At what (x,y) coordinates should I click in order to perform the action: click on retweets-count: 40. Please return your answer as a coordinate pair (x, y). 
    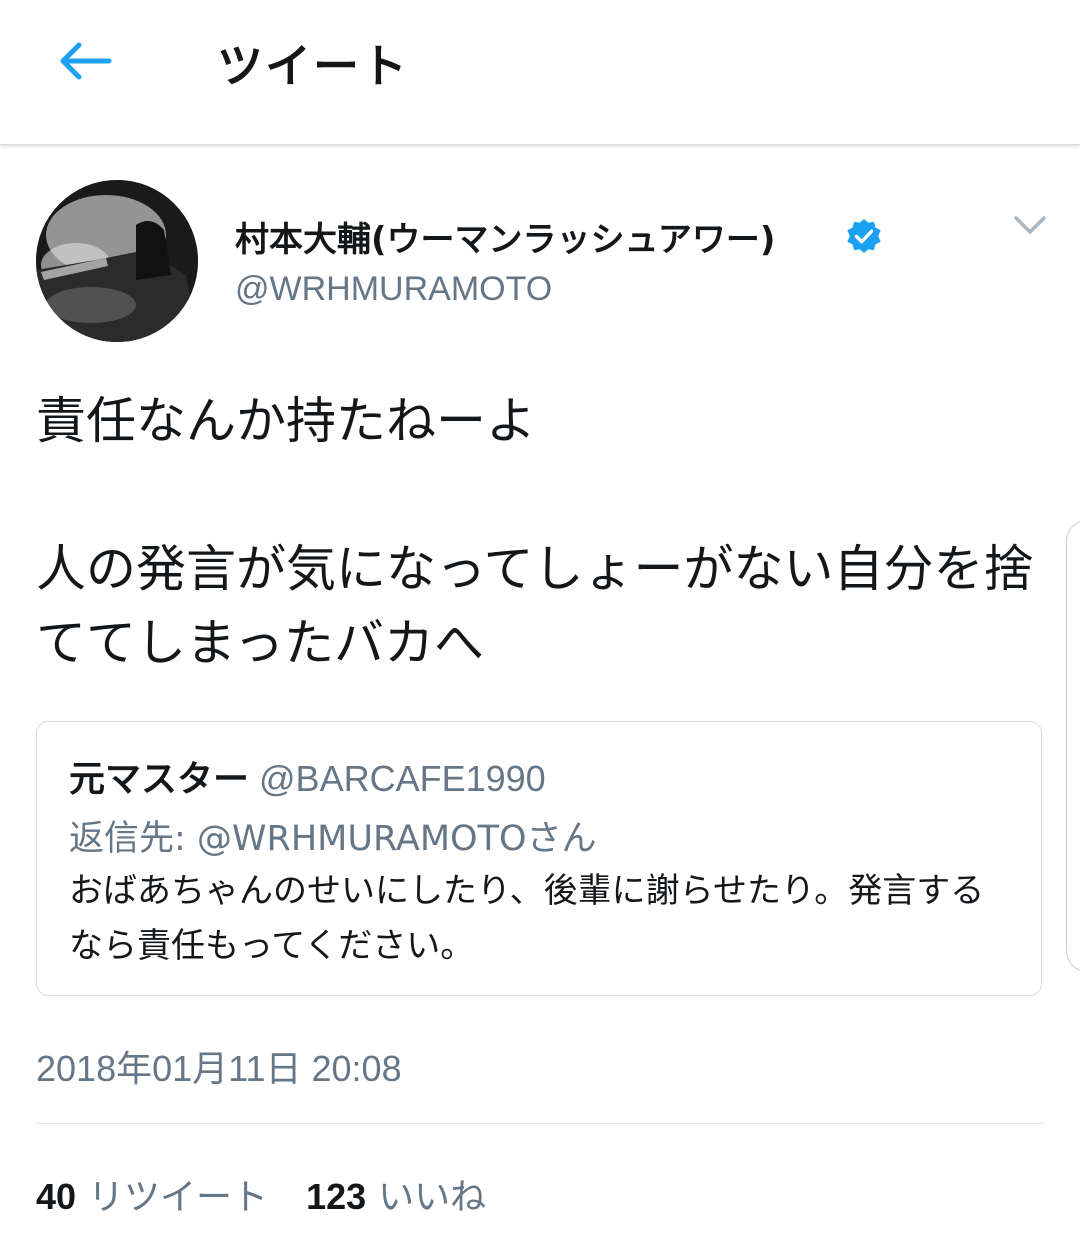
    Looking at the image, I should click on (56, 1196).